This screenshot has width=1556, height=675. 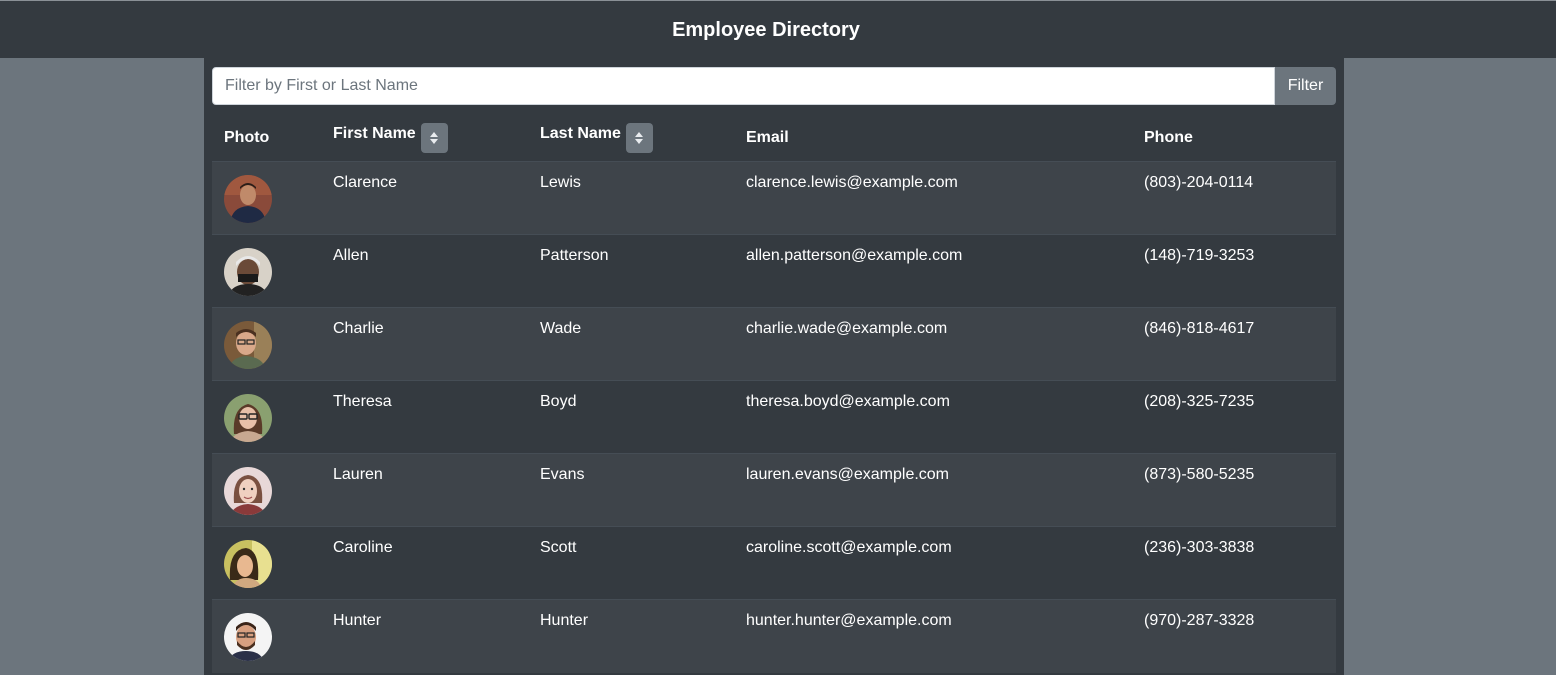 What do you see at coordinates (1305, 86) in the screenshot?
I see `filter-button: Filter` at bounding box center [1305, 86].